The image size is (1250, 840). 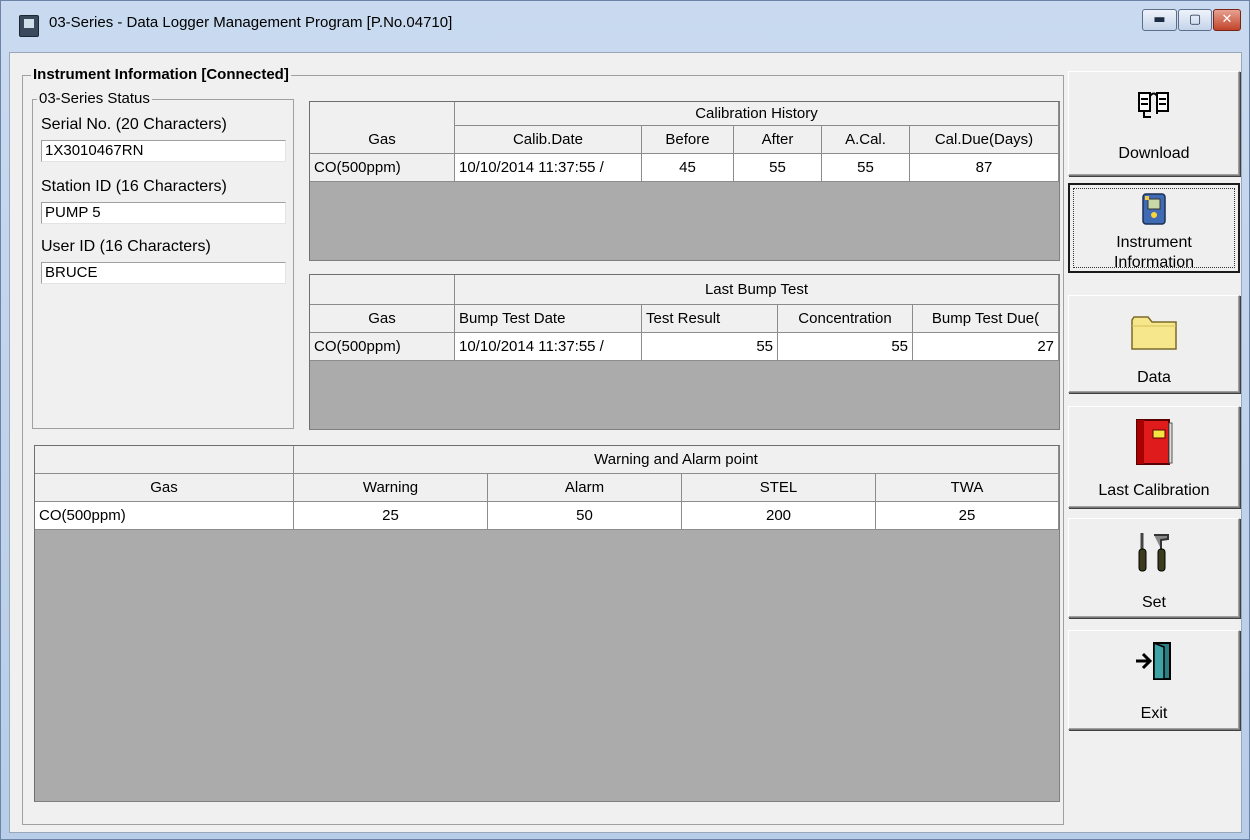 What do you see at coordinates (757, 114) in the screenshot?
I see `calibration-history-title: Calibration History` at bounding box center [757, 114].